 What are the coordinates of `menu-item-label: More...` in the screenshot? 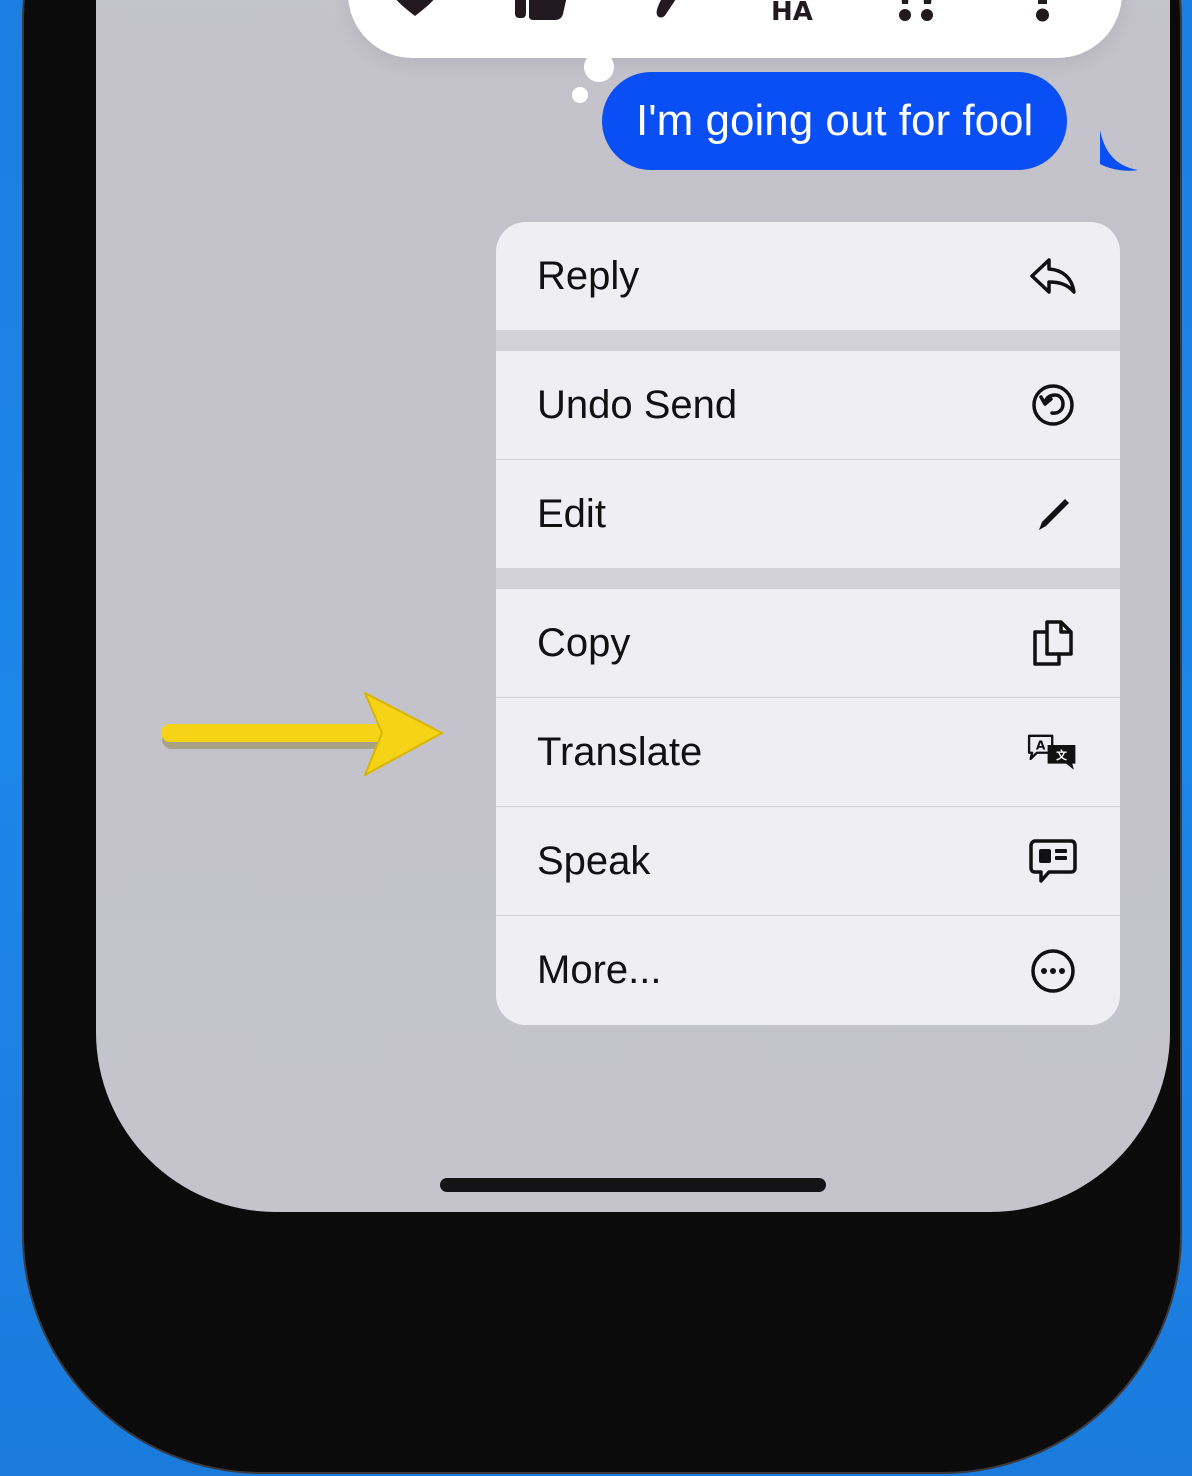 It's located at (599, 970).